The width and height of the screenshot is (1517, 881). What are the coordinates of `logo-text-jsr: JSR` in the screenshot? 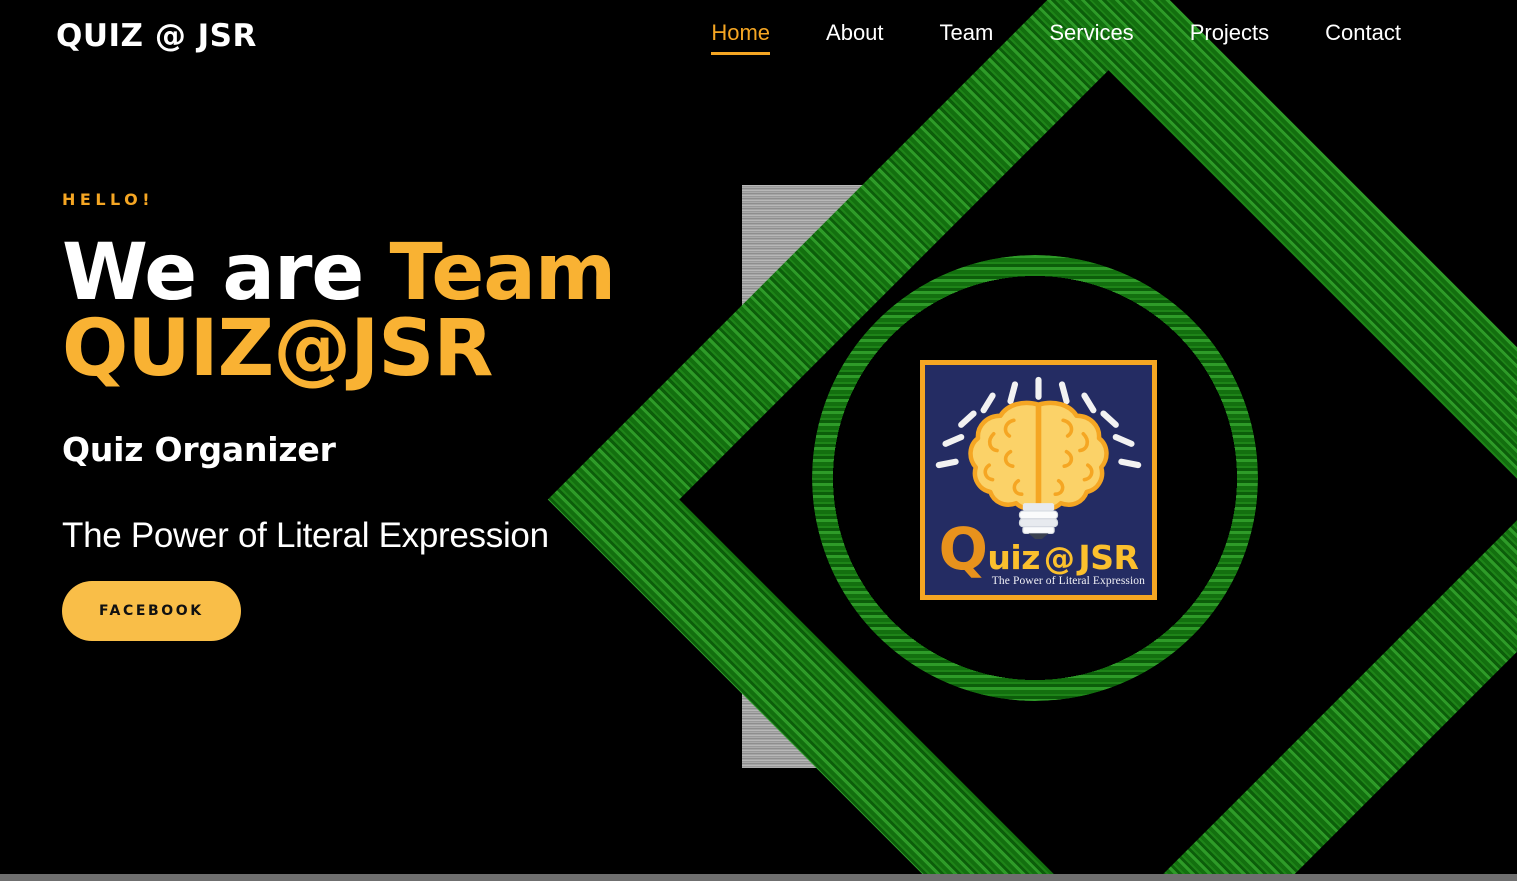 It's located at (1108, 557).